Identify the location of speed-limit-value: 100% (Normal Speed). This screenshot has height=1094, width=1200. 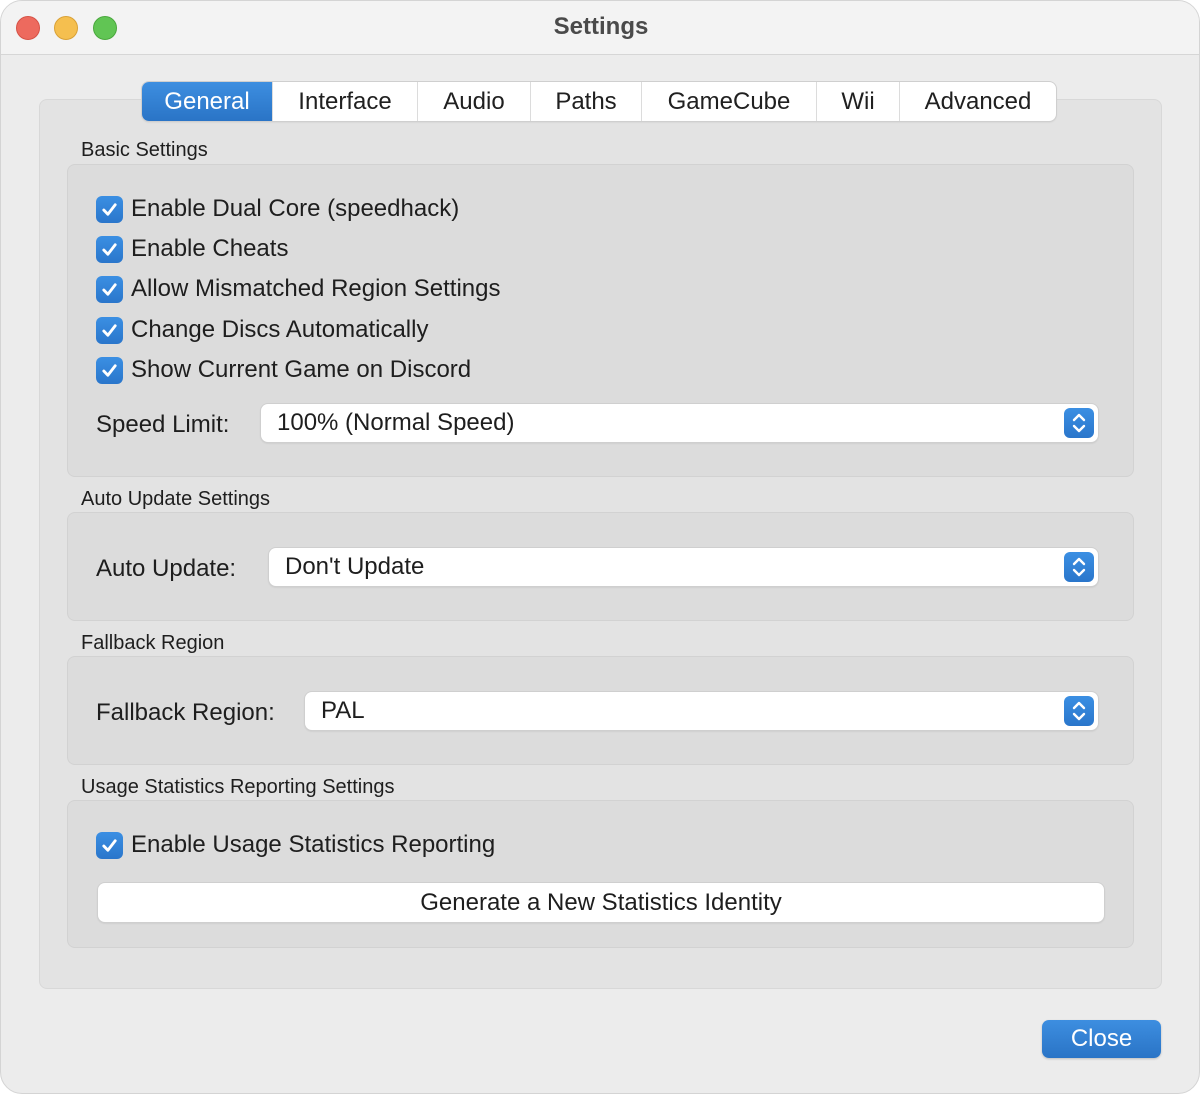
(396, 422).